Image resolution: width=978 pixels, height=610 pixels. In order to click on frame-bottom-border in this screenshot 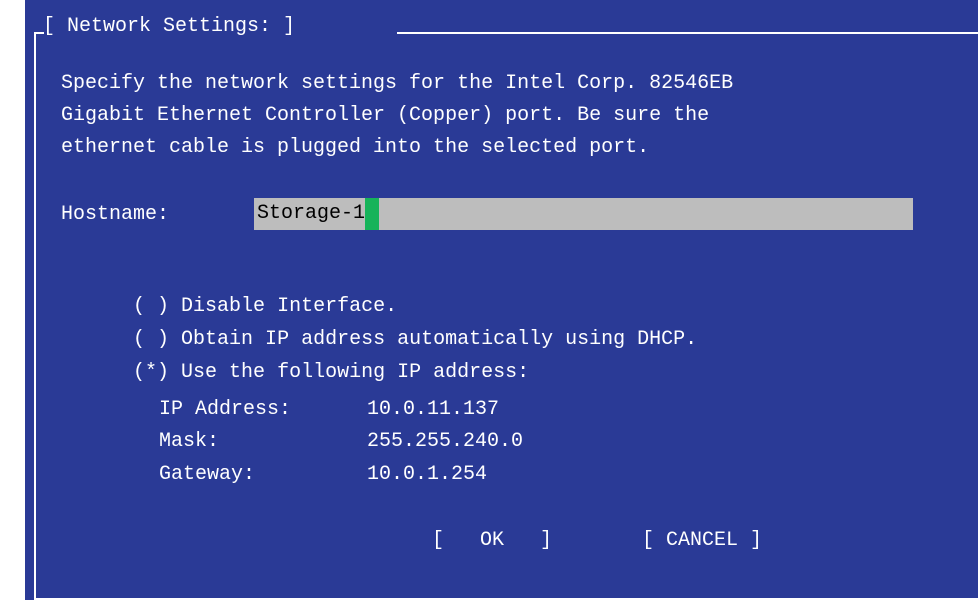, I will do `click(506, 599)`.